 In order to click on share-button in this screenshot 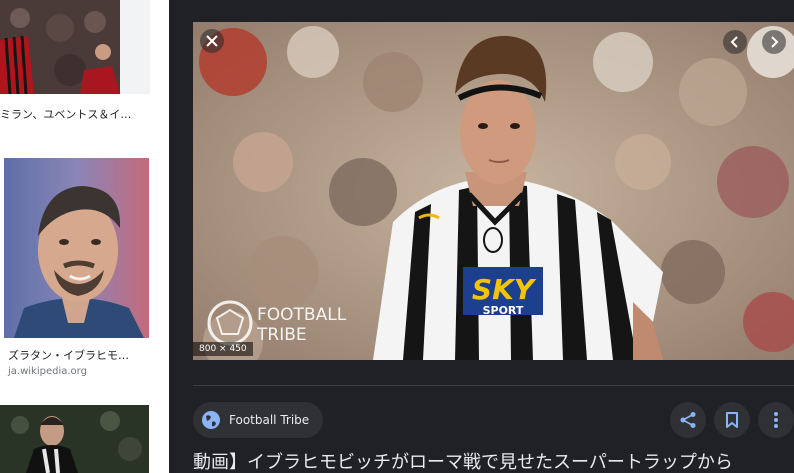, I will do `click(688, 420)`.